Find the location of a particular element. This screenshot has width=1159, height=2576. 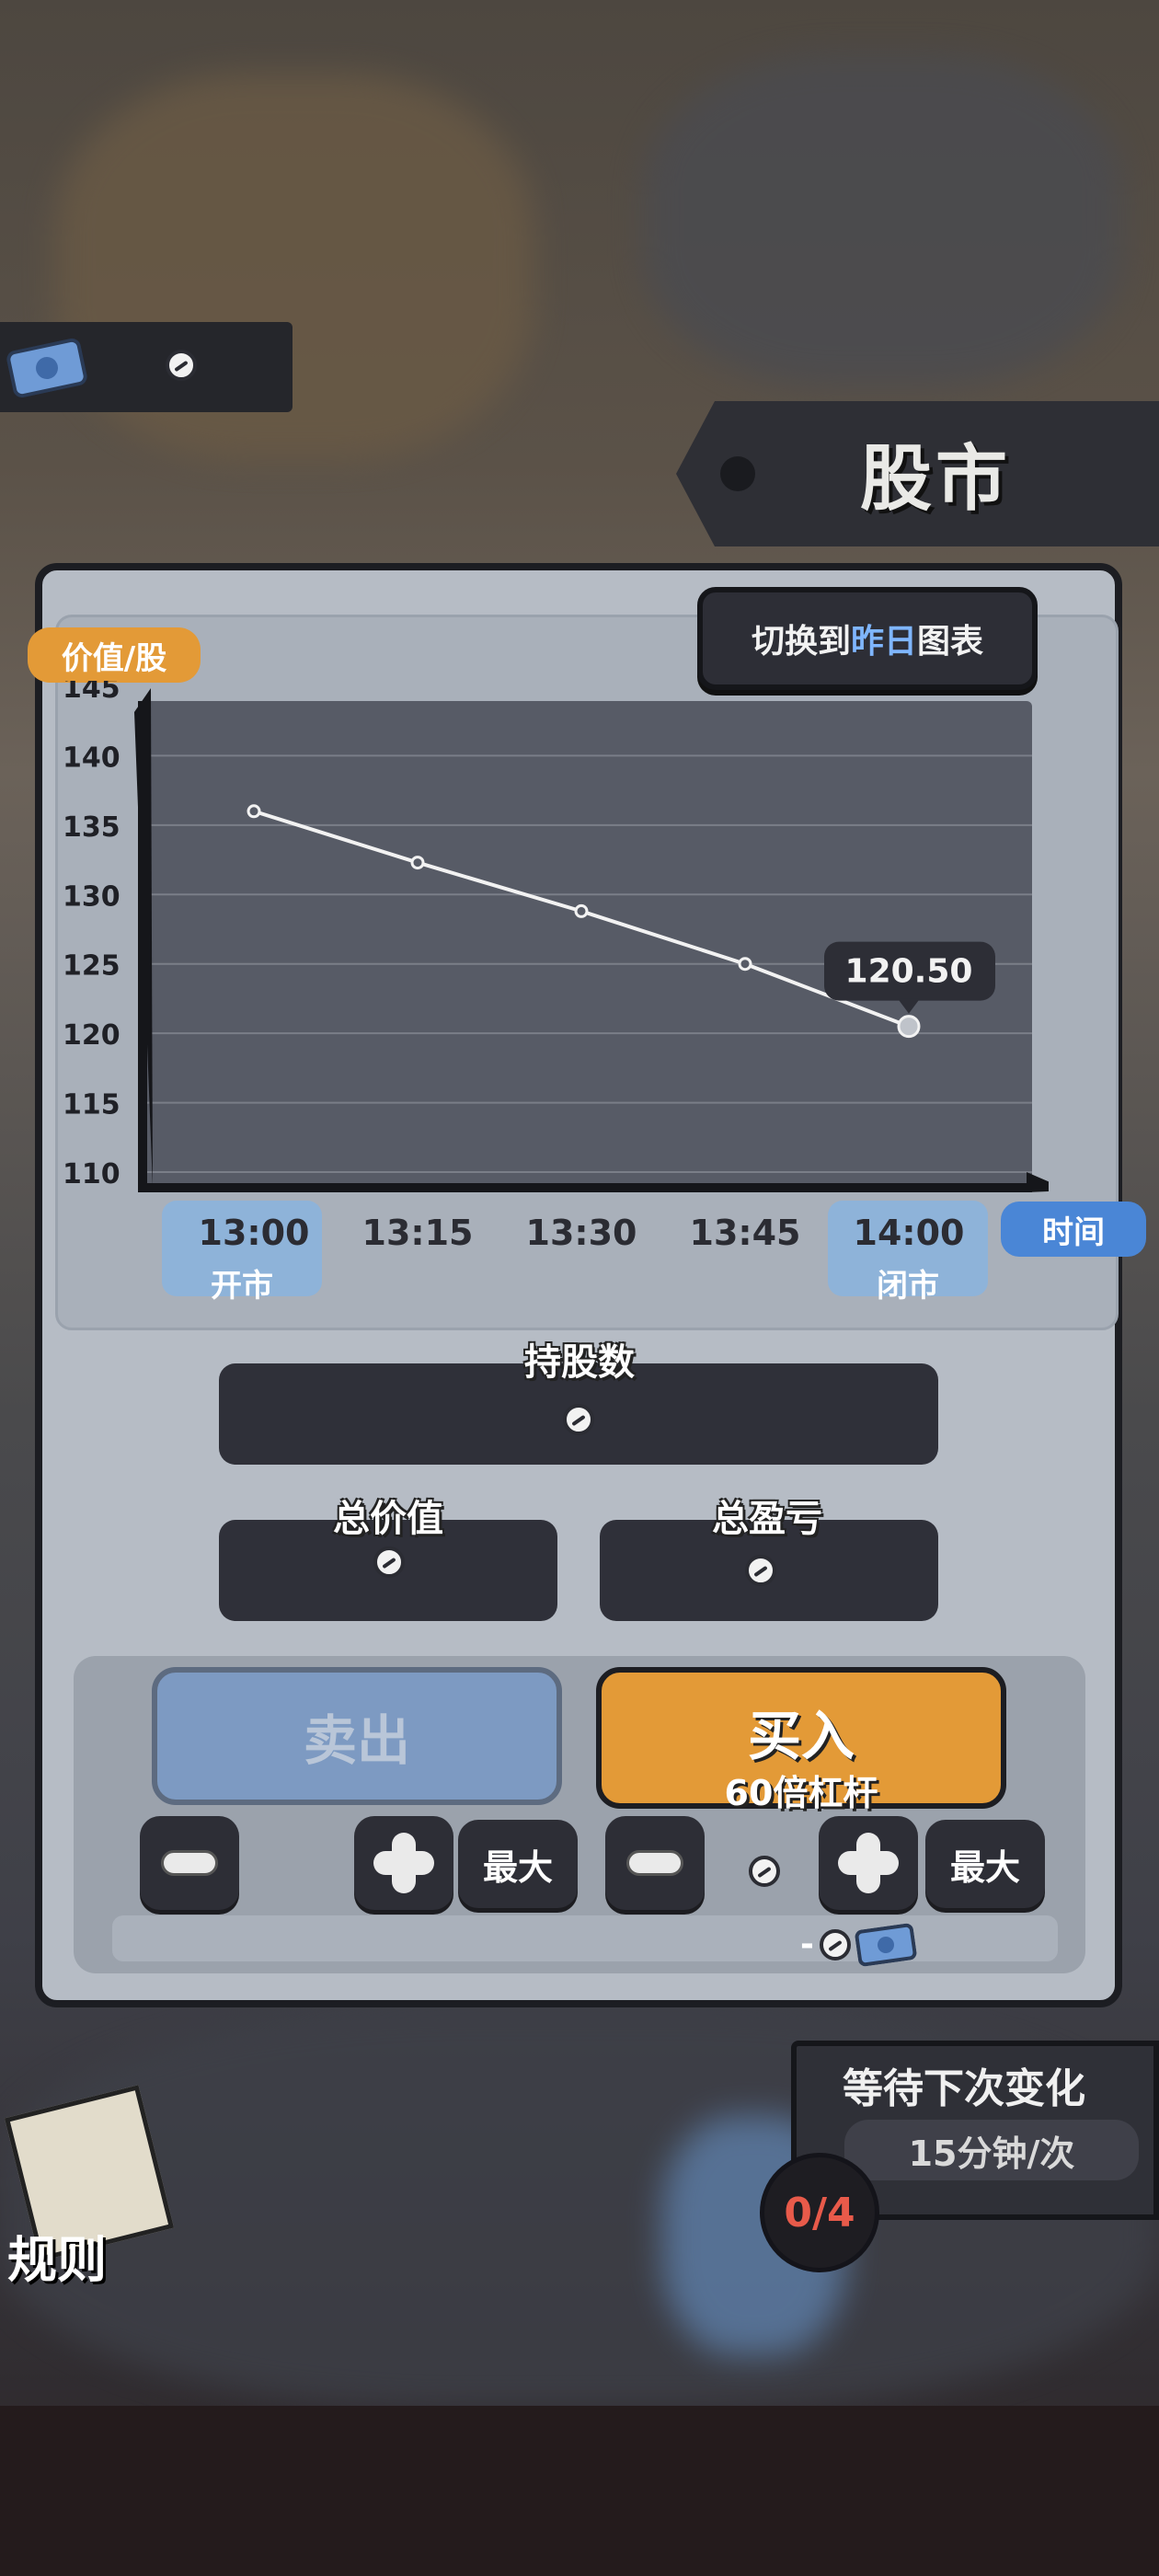

x-axis-label: 时间 is located at coordinates (1073, 1229).